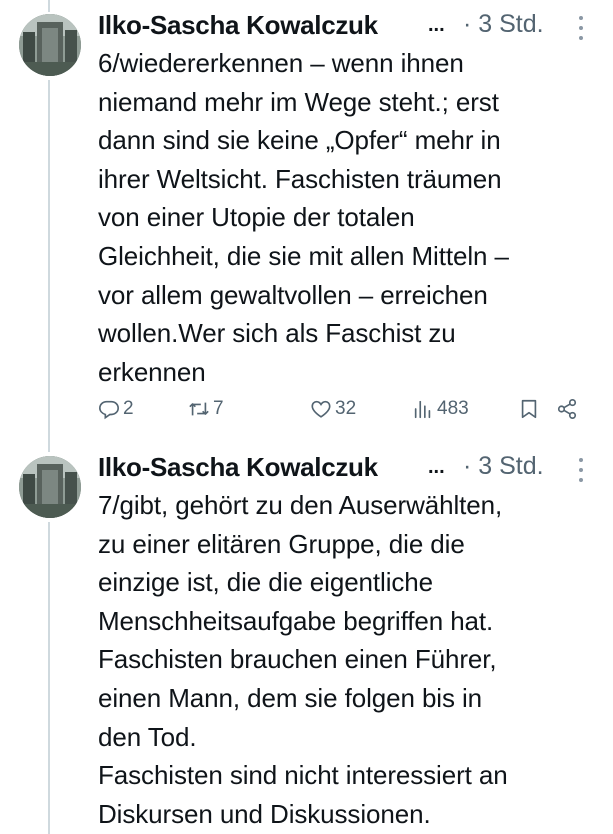 The height and width of the screenshot is (834, 613). Describe the element at coordinates (321, 409) in the screenshot. I see `heart-icon` at that location.